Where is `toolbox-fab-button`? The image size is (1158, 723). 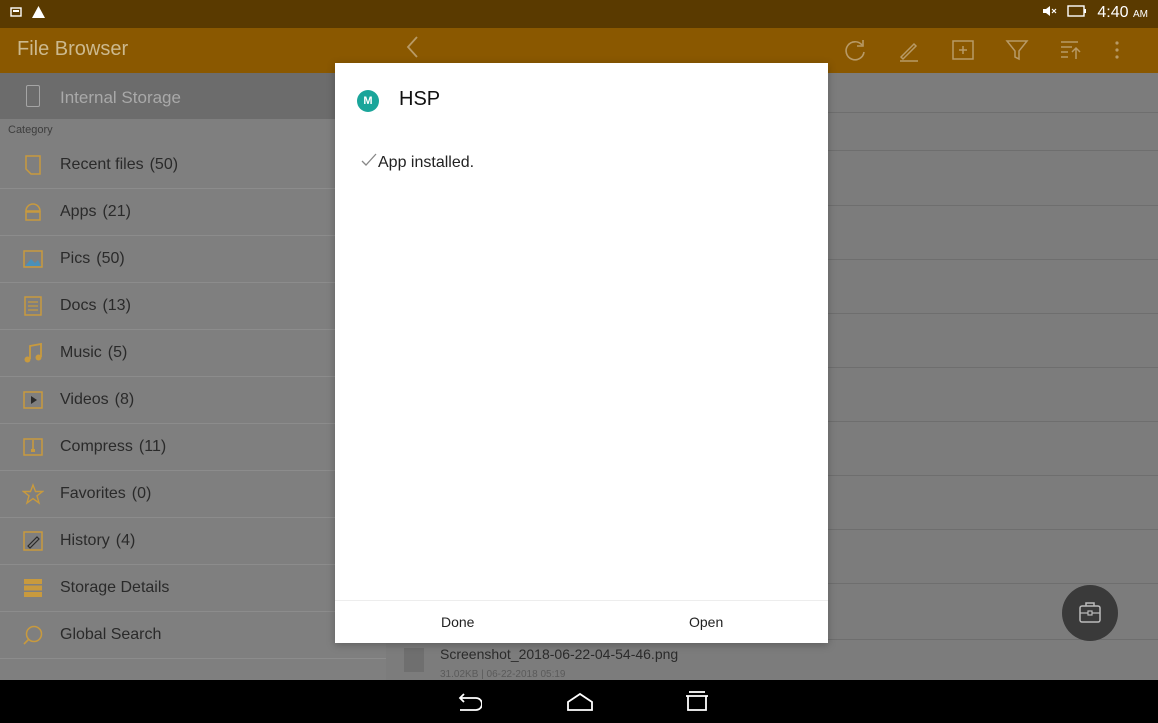 toolbox-fab-button is located at coordinates (1090, 613).